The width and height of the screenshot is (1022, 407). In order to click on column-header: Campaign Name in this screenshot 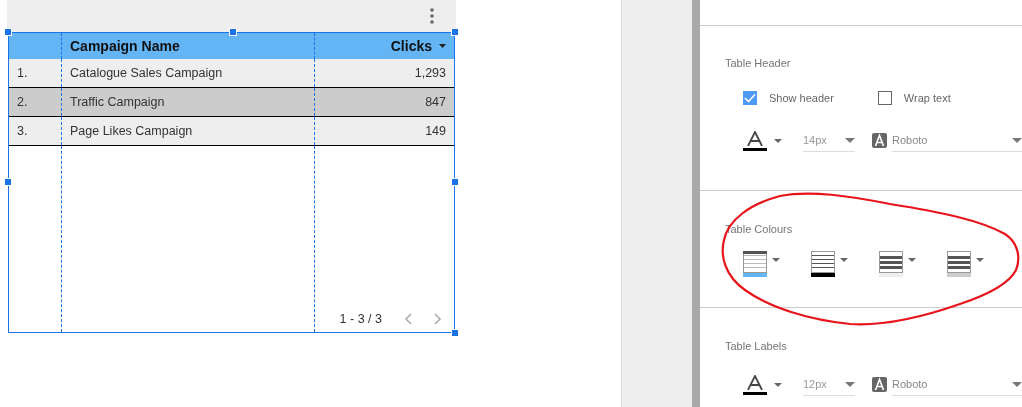, I will do `click(125, 46)`.